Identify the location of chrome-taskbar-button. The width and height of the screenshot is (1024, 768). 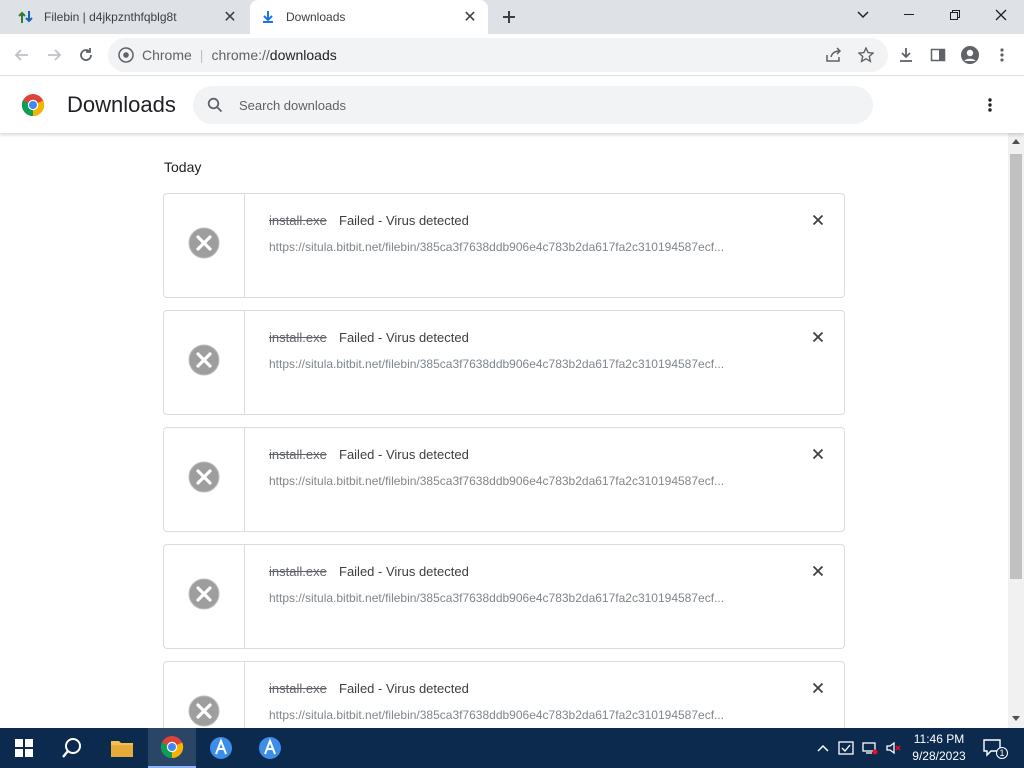
(172, 748).